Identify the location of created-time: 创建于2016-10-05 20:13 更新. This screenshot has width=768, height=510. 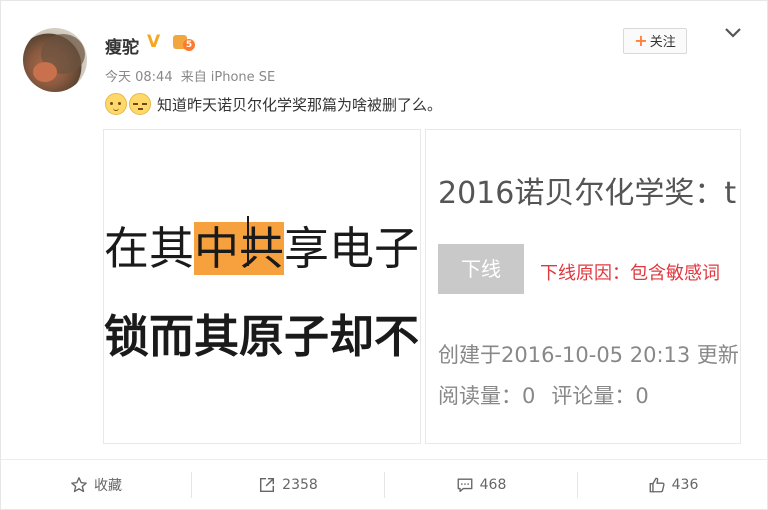
(588, 355).